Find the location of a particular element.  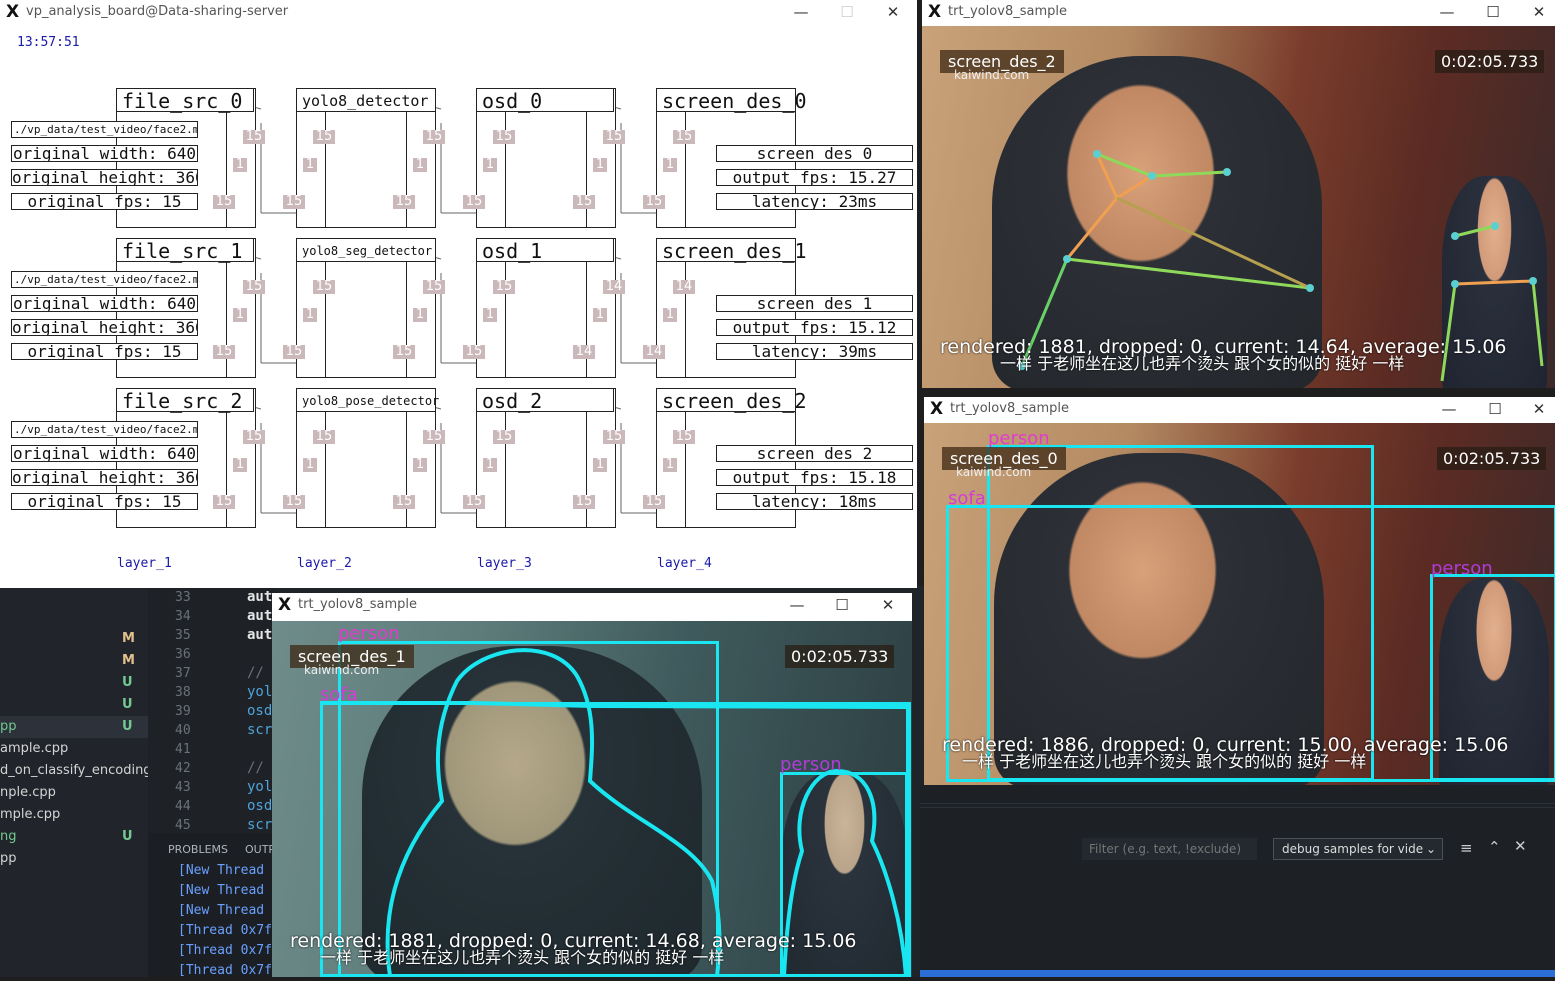

explorer-file-item: mple.cpp is located at coordinates (74, 815).